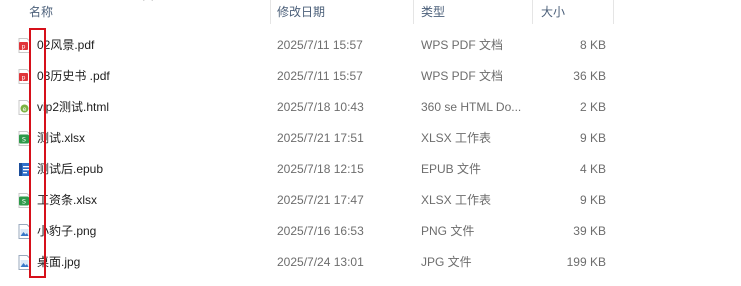 The width and height of the screenshot is (741, 286). Describe the element at coordinates (586, 262) in the screenshot. I see `file-size: 199 KB` at that location.